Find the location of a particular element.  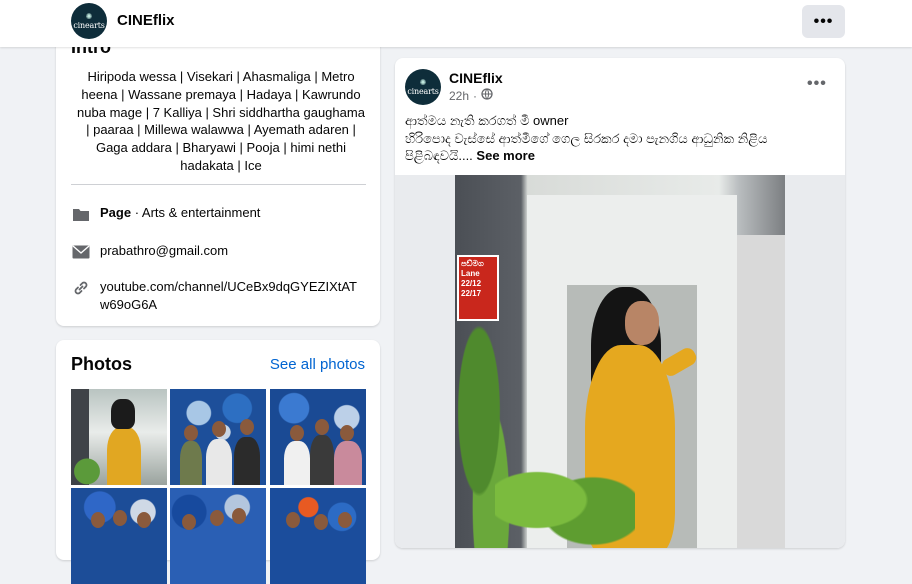

post-timestamp: 22h is located at coordinates (459, 96).